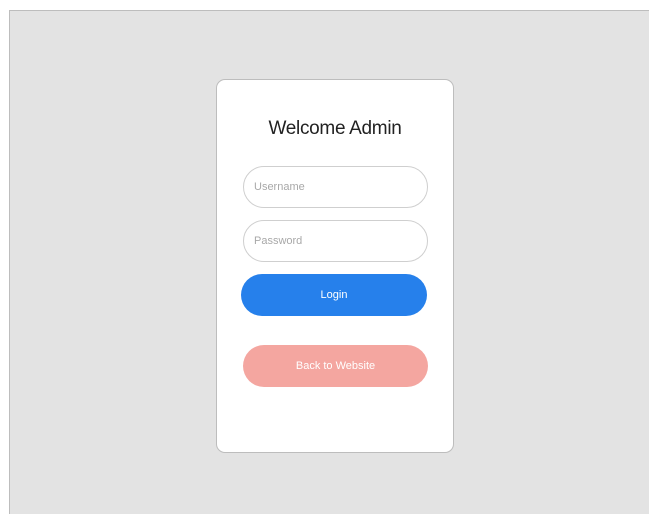 The height and width of the screenshot is (514, 649). Describe the element at coordinates (334, 295) in the screenshot. I see `login-button: Login` at that location.